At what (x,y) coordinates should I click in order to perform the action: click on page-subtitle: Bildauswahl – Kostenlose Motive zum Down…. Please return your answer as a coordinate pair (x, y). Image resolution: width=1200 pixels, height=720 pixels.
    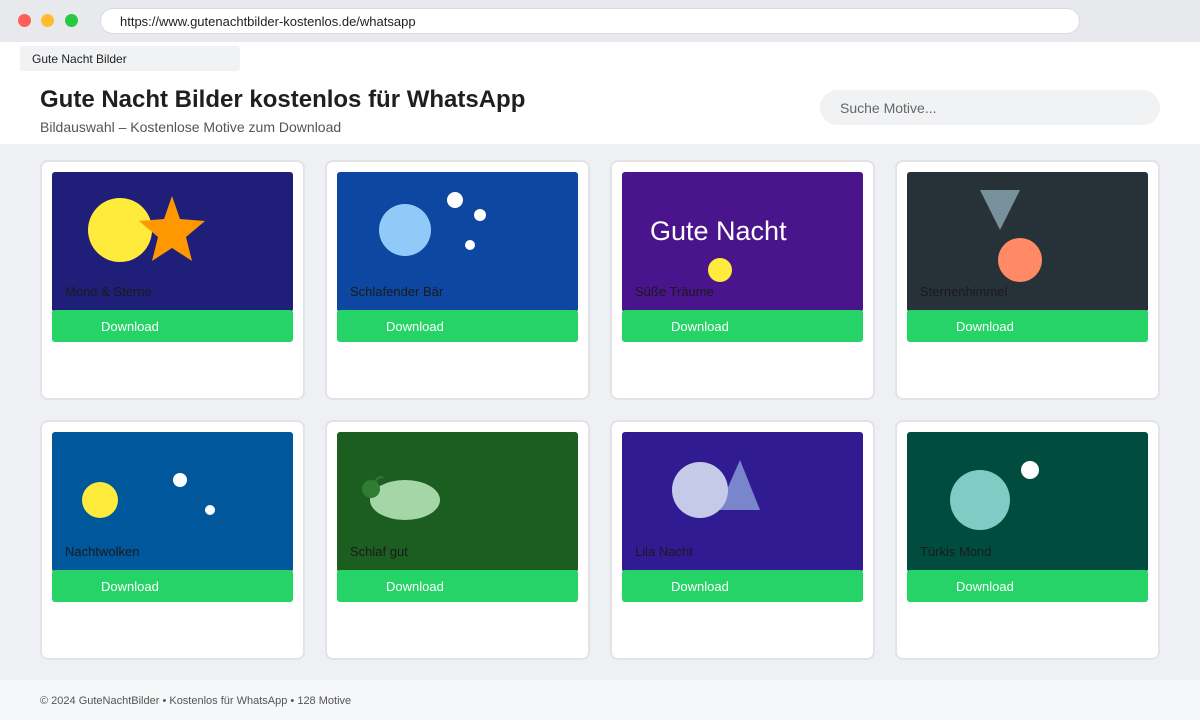
    Looking at the image, I should click on (191, 127).